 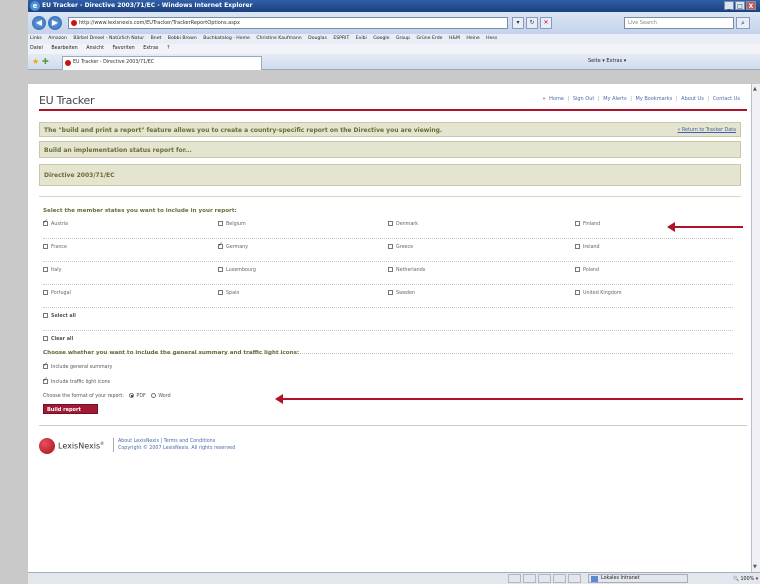 What do you see at coordinates (692, 99) in the screenshot?
I see `nav-about-us: About Us` at bounding box center [692, 99].